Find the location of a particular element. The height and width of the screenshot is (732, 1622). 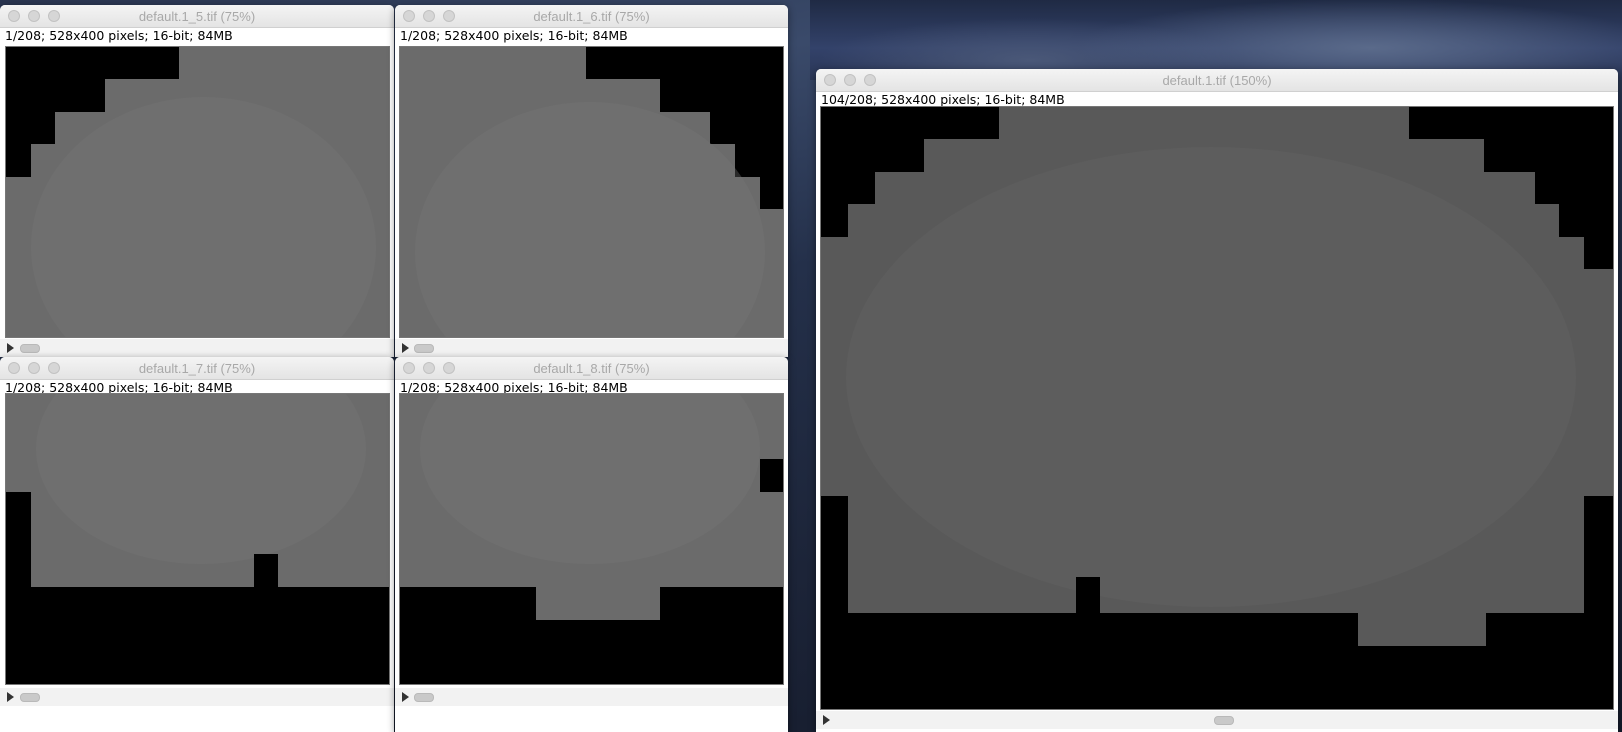

title-bar: default.1_5.tif (75%) is located at coordinates (197, 16).